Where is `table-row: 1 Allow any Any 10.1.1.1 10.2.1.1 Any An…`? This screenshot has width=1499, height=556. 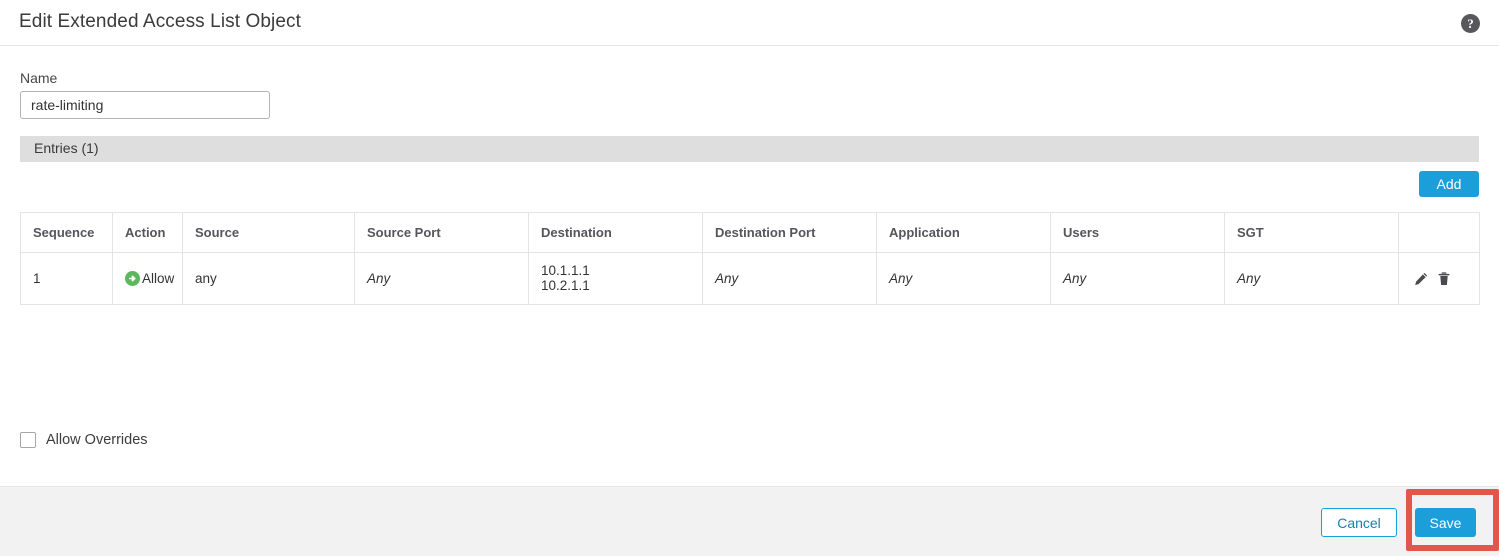
table-row: 1 Allow any Any 10.1.1.1 10.2.1.1 Any An… is located at coordinates (750, 278).